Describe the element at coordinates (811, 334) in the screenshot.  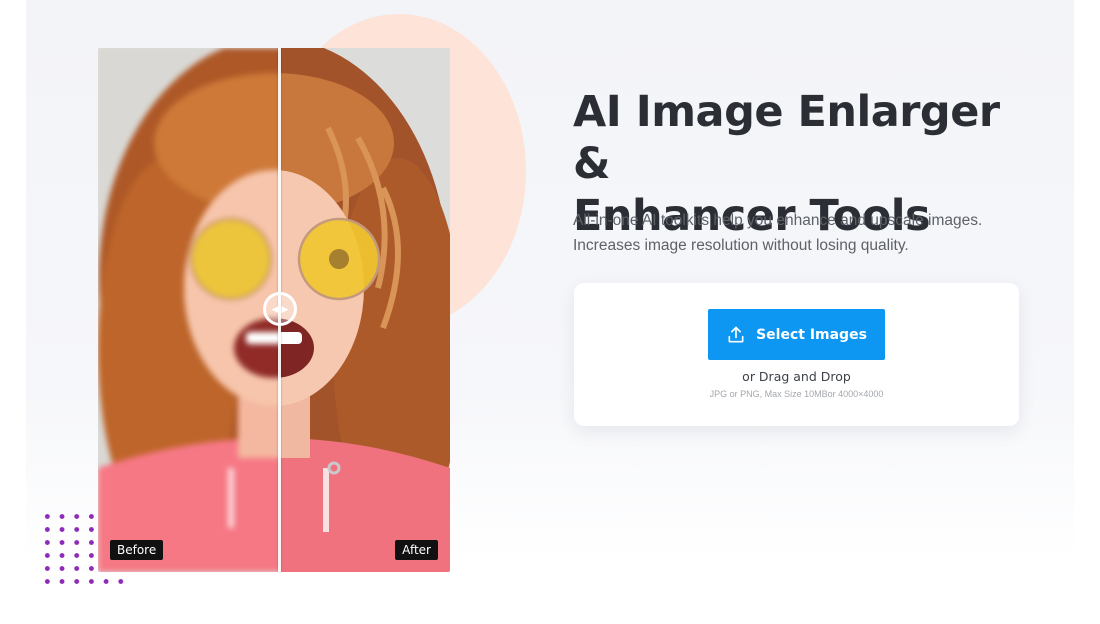
I see `select-images-label: Select Images` at that location.